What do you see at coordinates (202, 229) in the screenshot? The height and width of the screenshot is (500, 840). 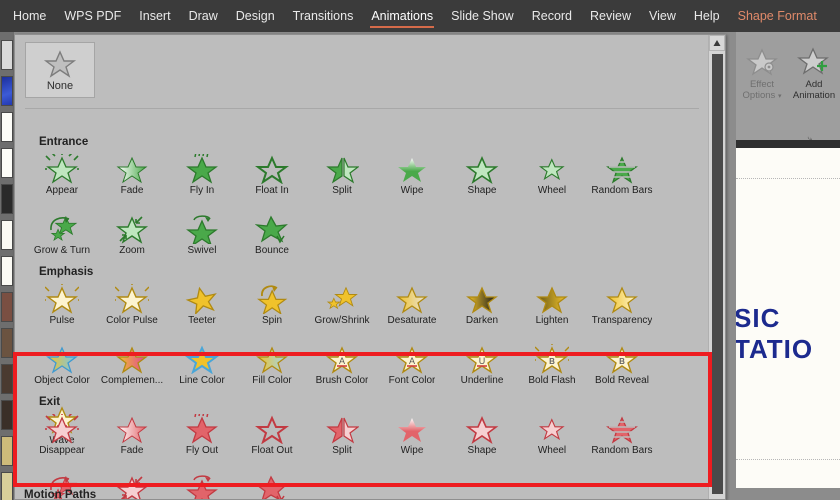 I see `star-swivel-icon` at bounding box center [202, 229].